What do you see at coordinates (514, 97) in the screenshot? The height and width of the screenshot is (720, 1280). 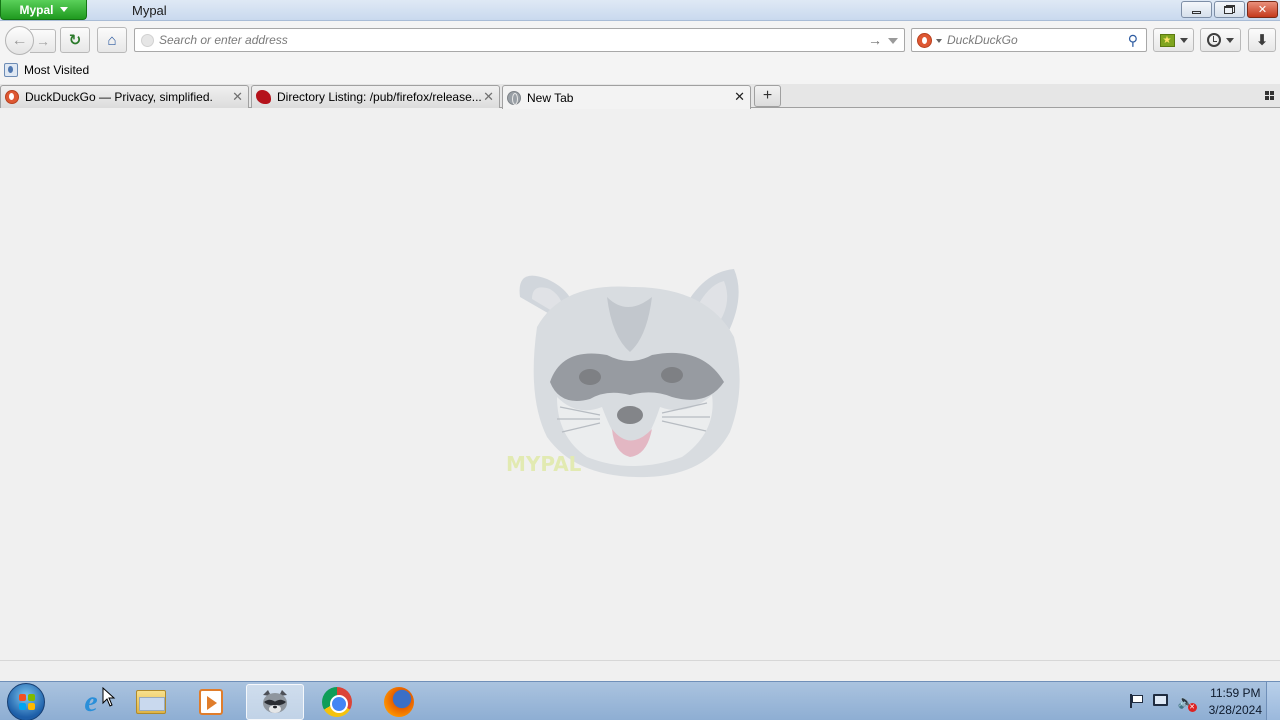 I see `globe-icon` at bounding box center [514, 97].